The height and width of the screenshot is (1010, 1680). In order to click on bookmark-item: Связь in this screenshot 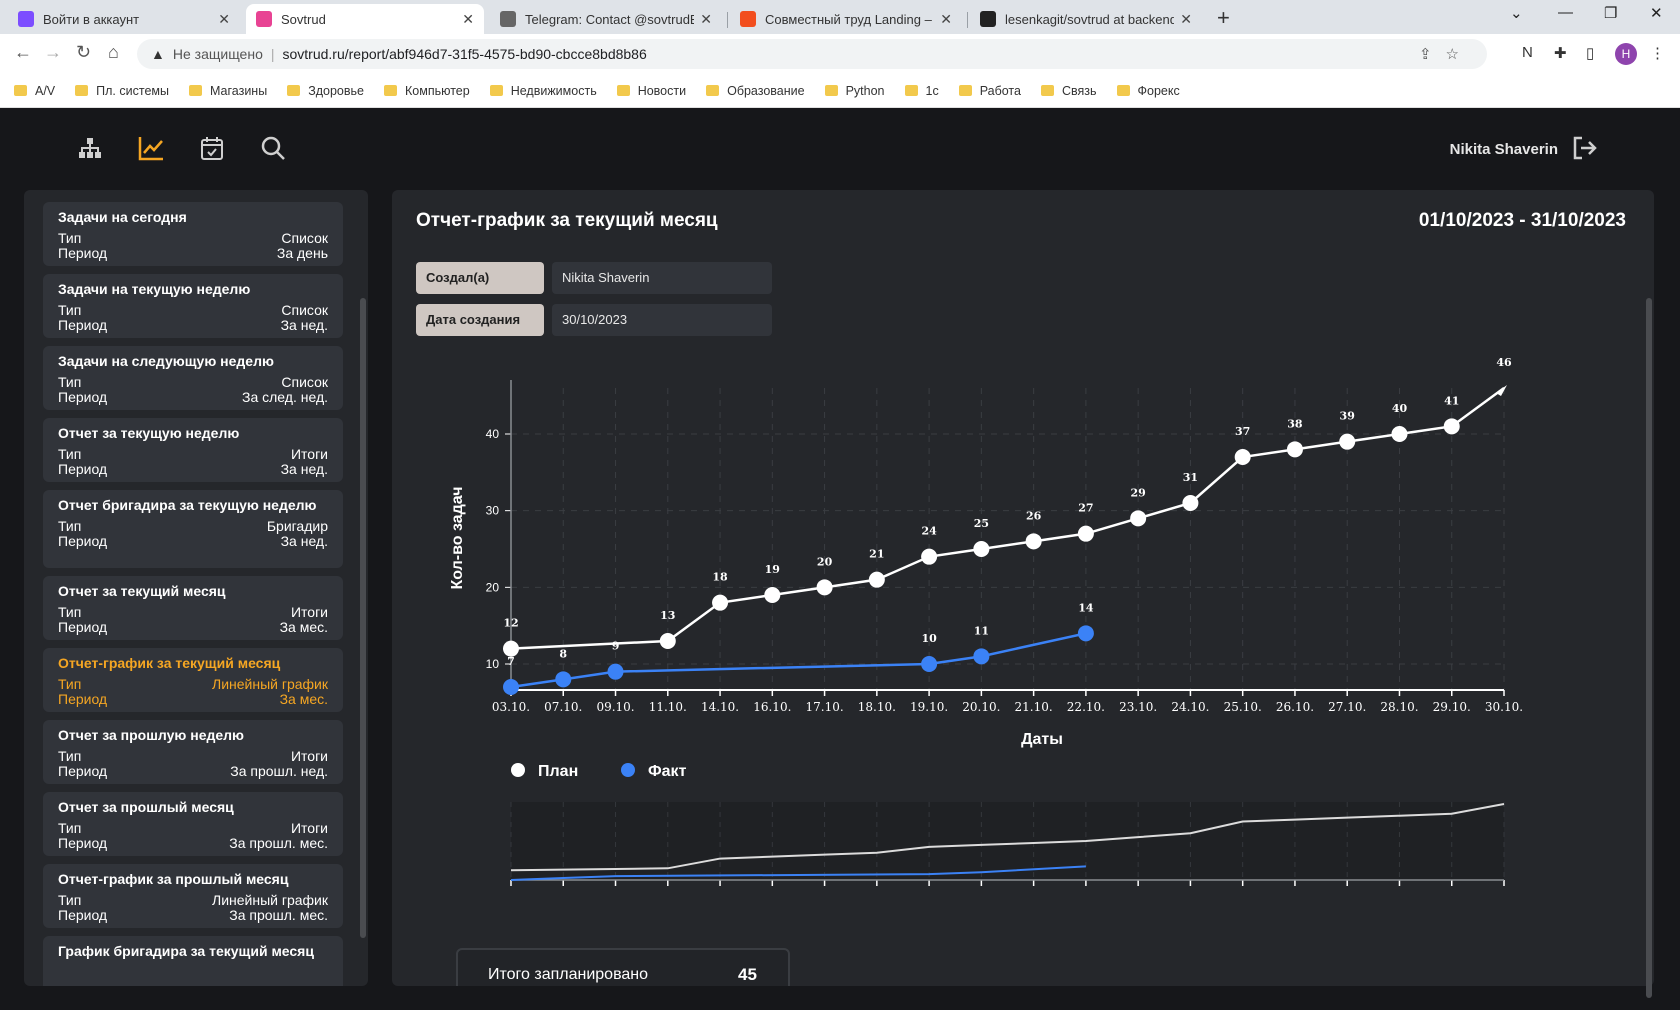, I will do `click(1068, 91)`.